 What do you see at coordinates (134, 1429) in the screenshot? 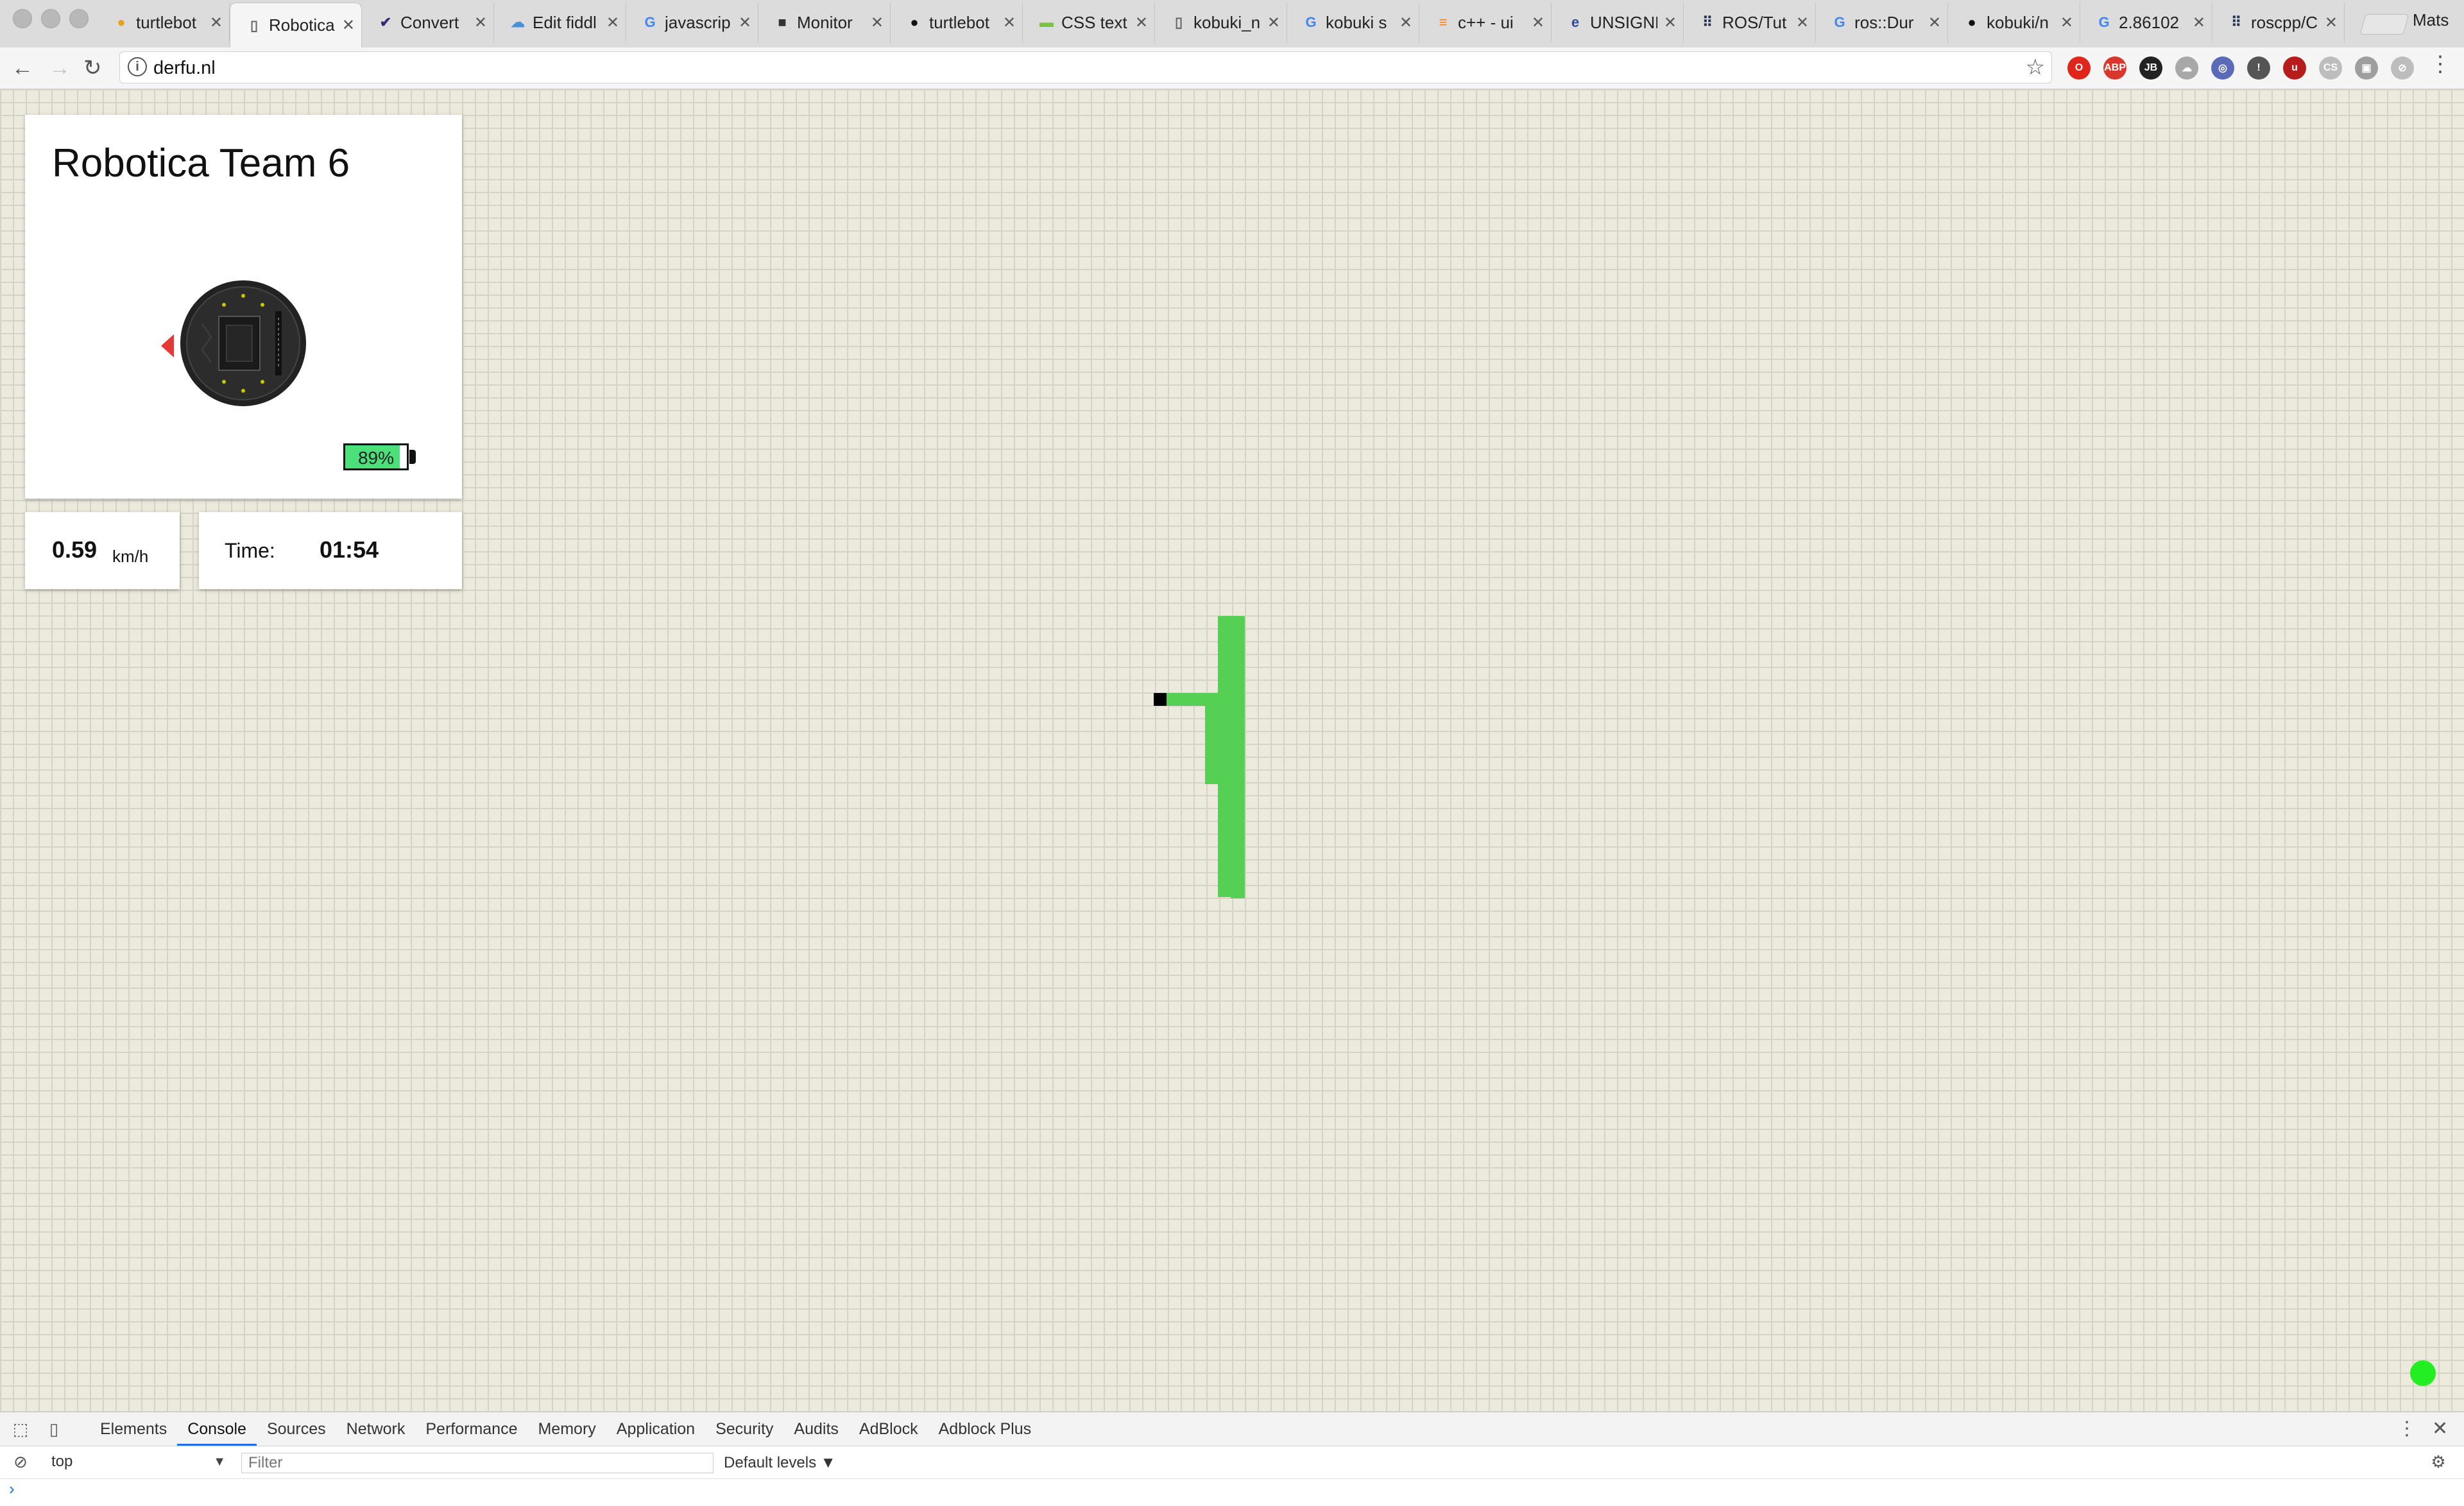
I see `devtools-tab: Elements` at bounding box center [134, 1429].